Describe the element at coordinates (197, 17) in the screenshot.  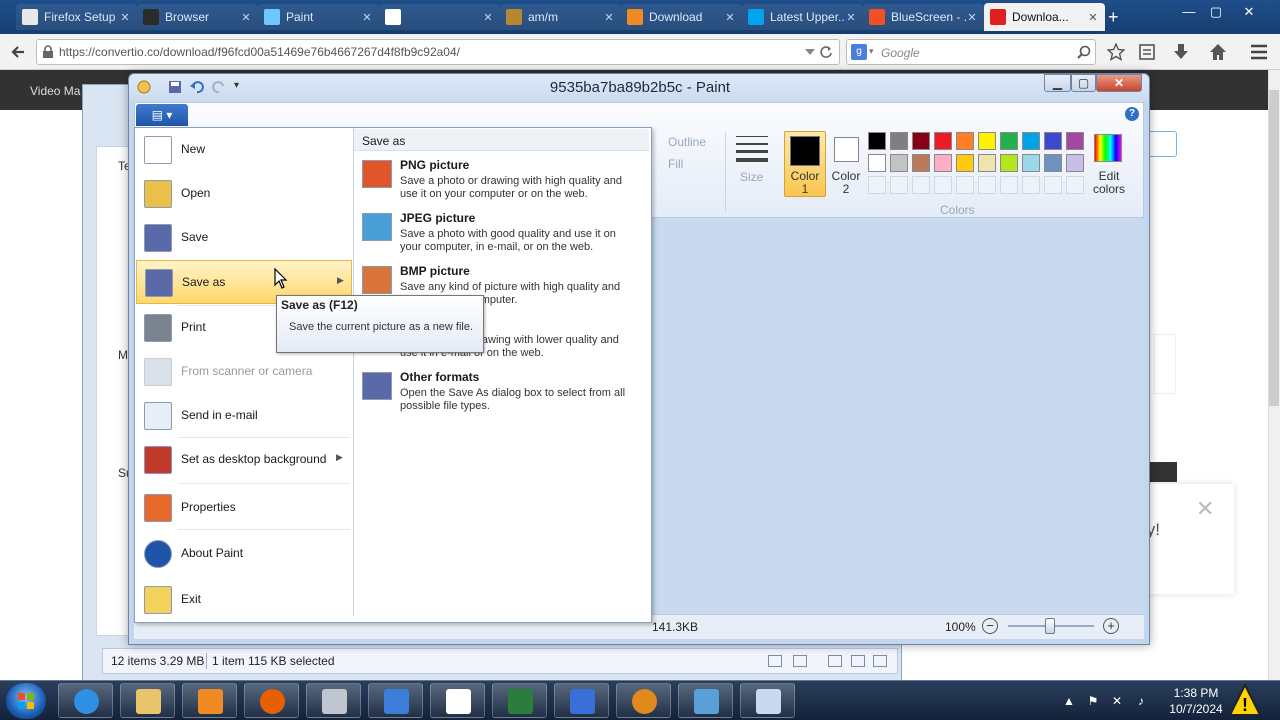
I see `browser-tab: Browser ✕` at that location.